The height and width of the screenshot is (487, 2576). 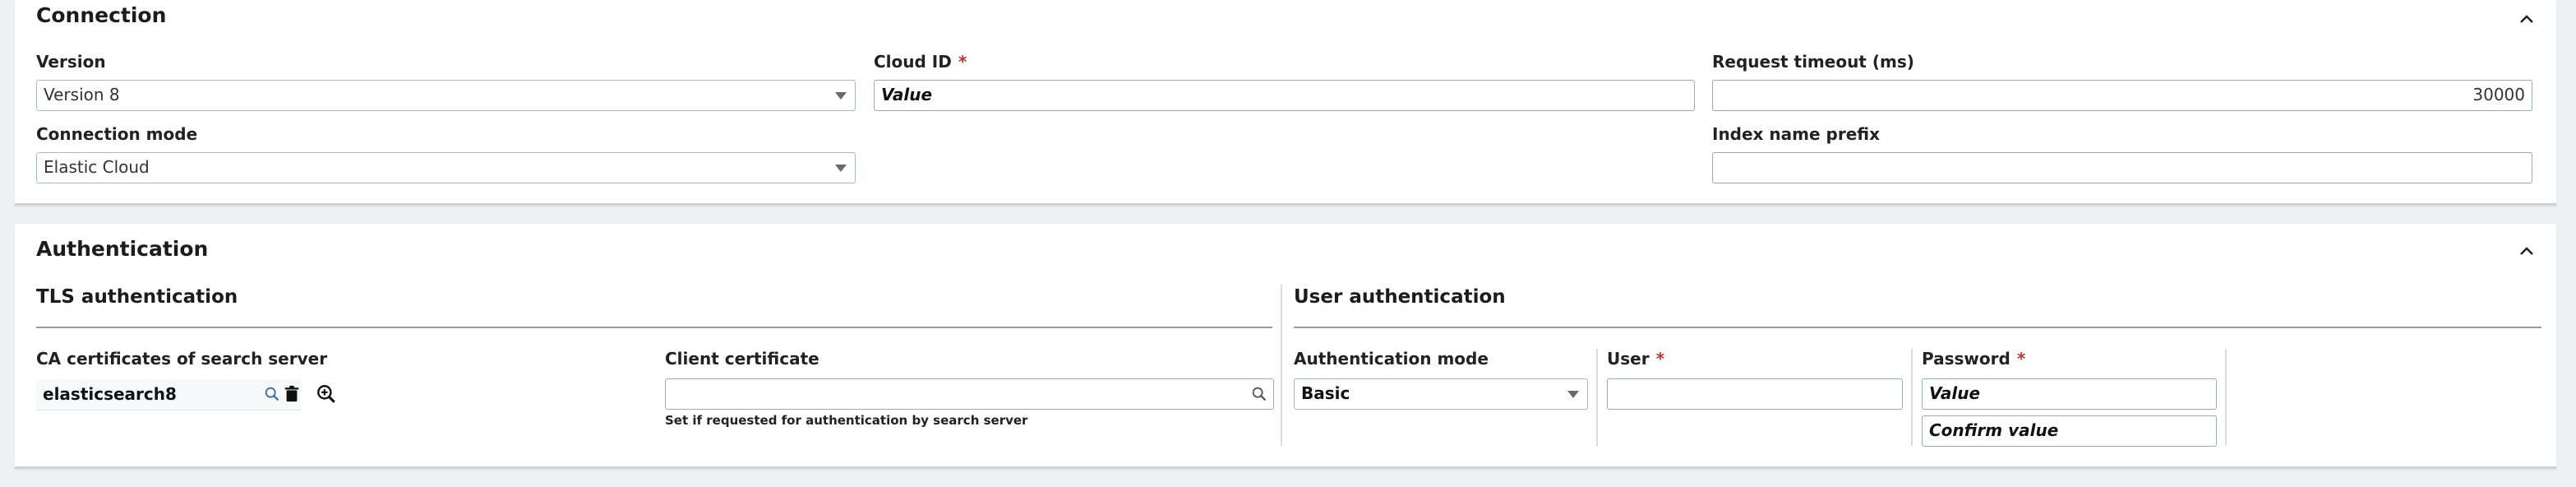 What do you see at coordinates (1326, 393) in the screenshot?
I see `authentication-mode-value: Basic` at bounding box center [1326, 393].